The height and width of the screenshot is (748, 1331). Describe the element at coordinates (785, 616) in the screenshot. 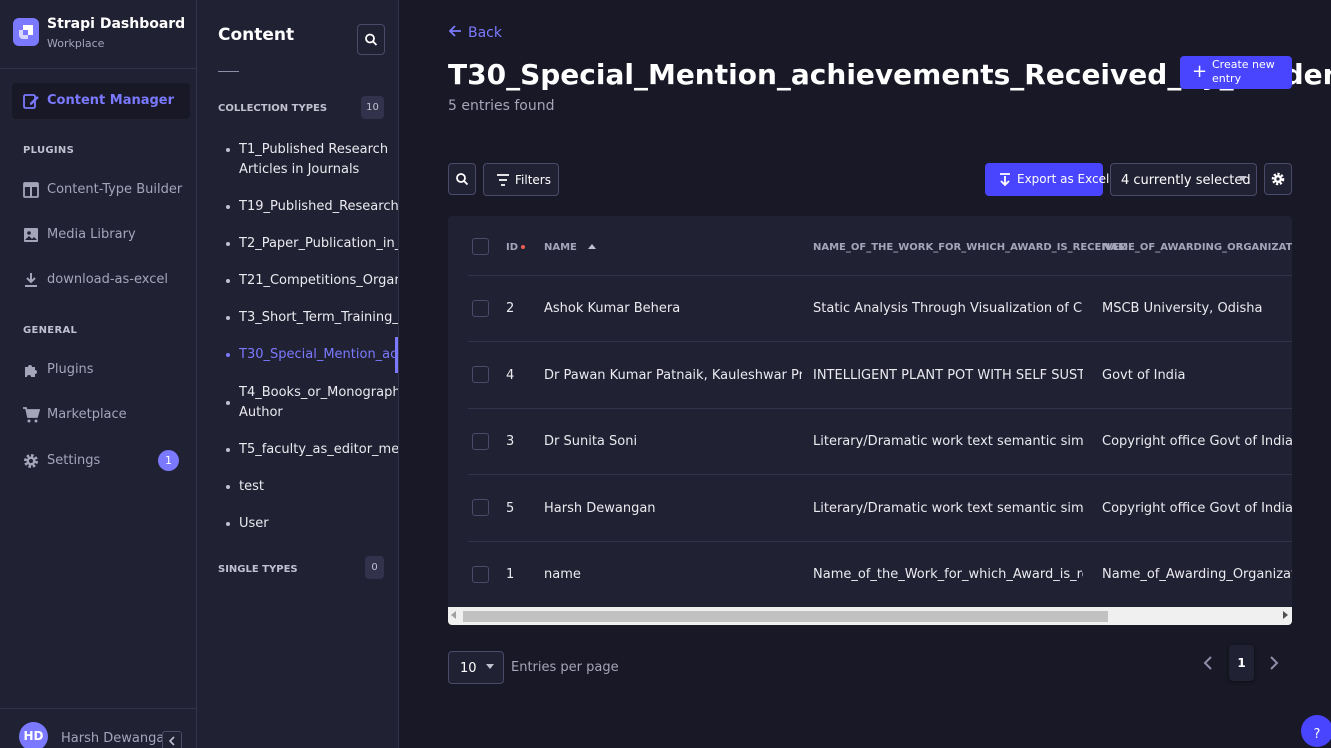

I see `scrollbar-thumb` at that location.